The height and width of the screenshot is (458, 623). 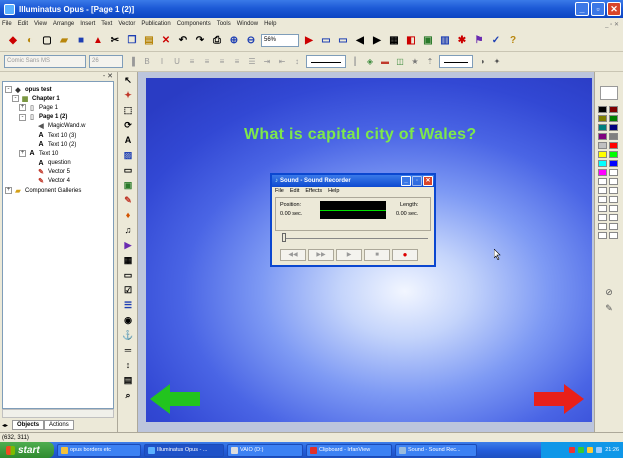 What do you see at coordinates (23, 24) in the screenshot?
I see `menu-edit: Edit` at bounding box center [23, 24].